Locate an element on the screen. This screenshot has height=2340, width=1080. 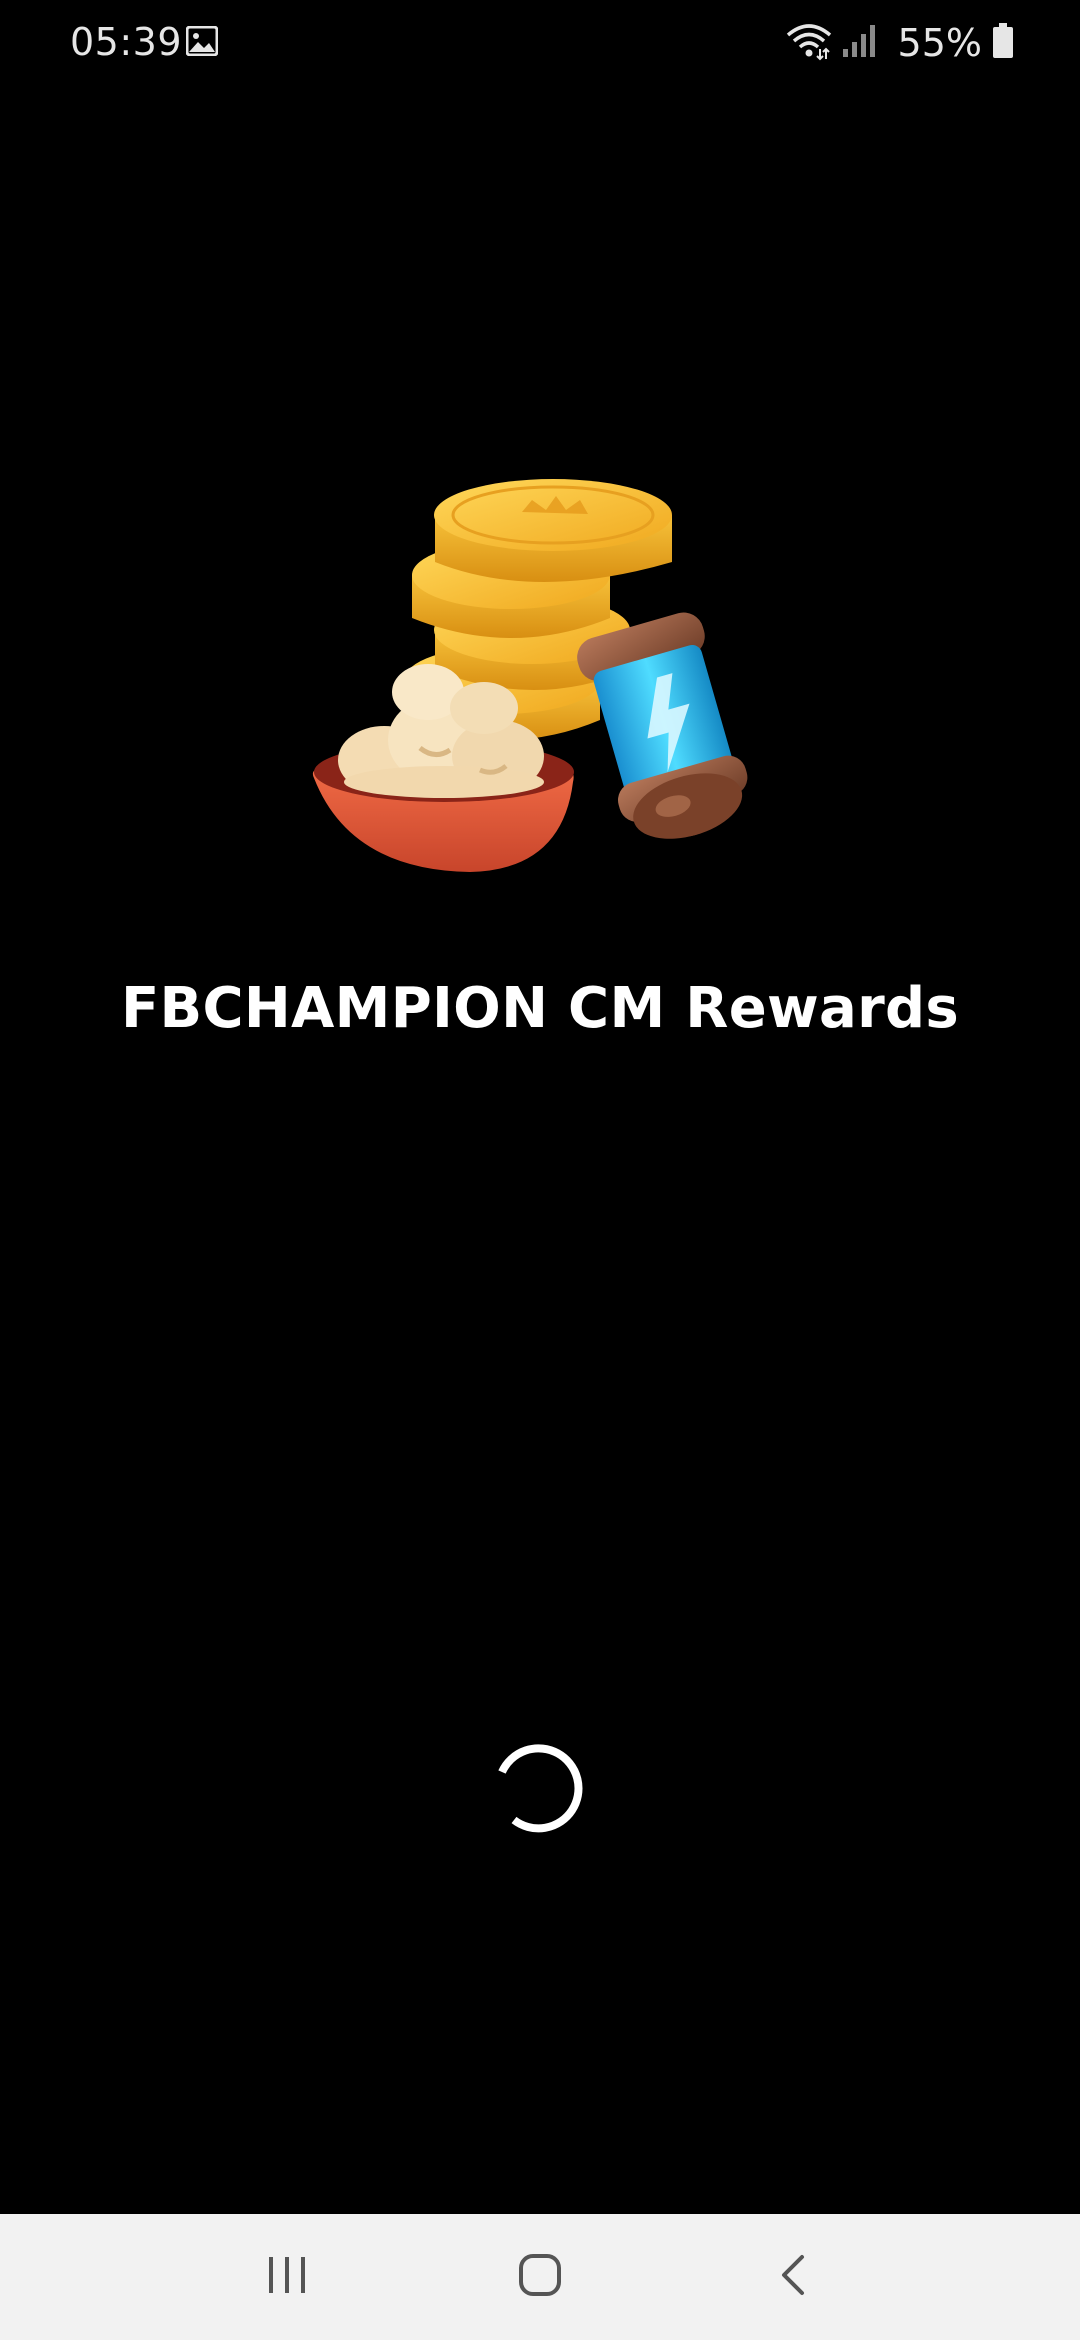
back-button is located at coordinates (793, 2277).